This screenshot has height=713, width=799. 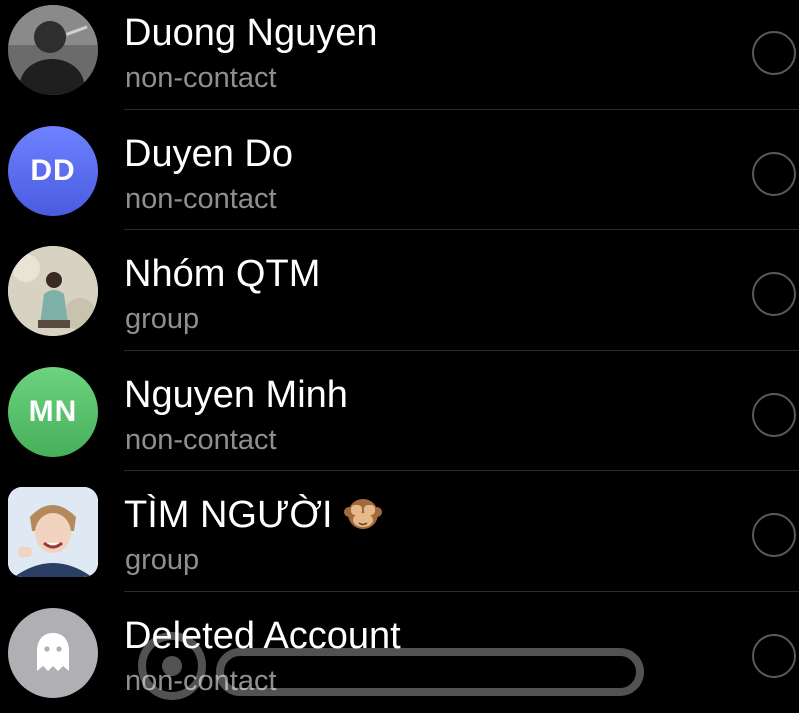 What do you see at coordinates (363, 518) in the screenshot?
I see `see-no-evil-monkey-icon` at bounding box center [363, 518].